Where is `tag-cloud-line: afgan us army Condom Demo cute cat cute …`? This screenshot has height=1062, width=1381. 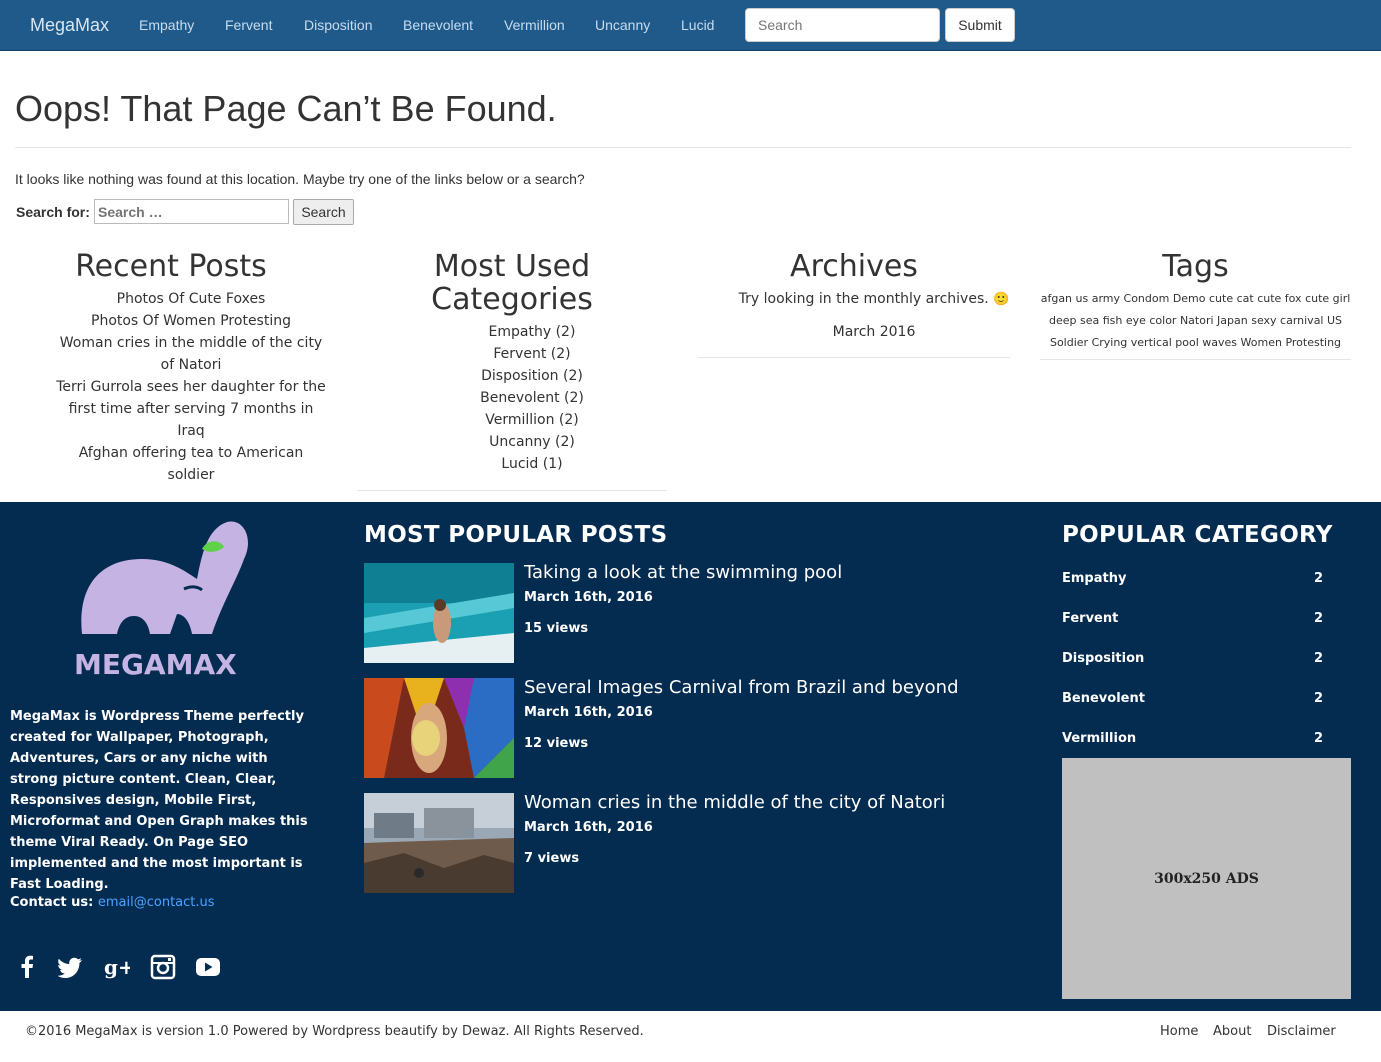
tag-cloud-line: afgan us army Condom Demo cute cat cute … is located at coordinates (1195, 299).